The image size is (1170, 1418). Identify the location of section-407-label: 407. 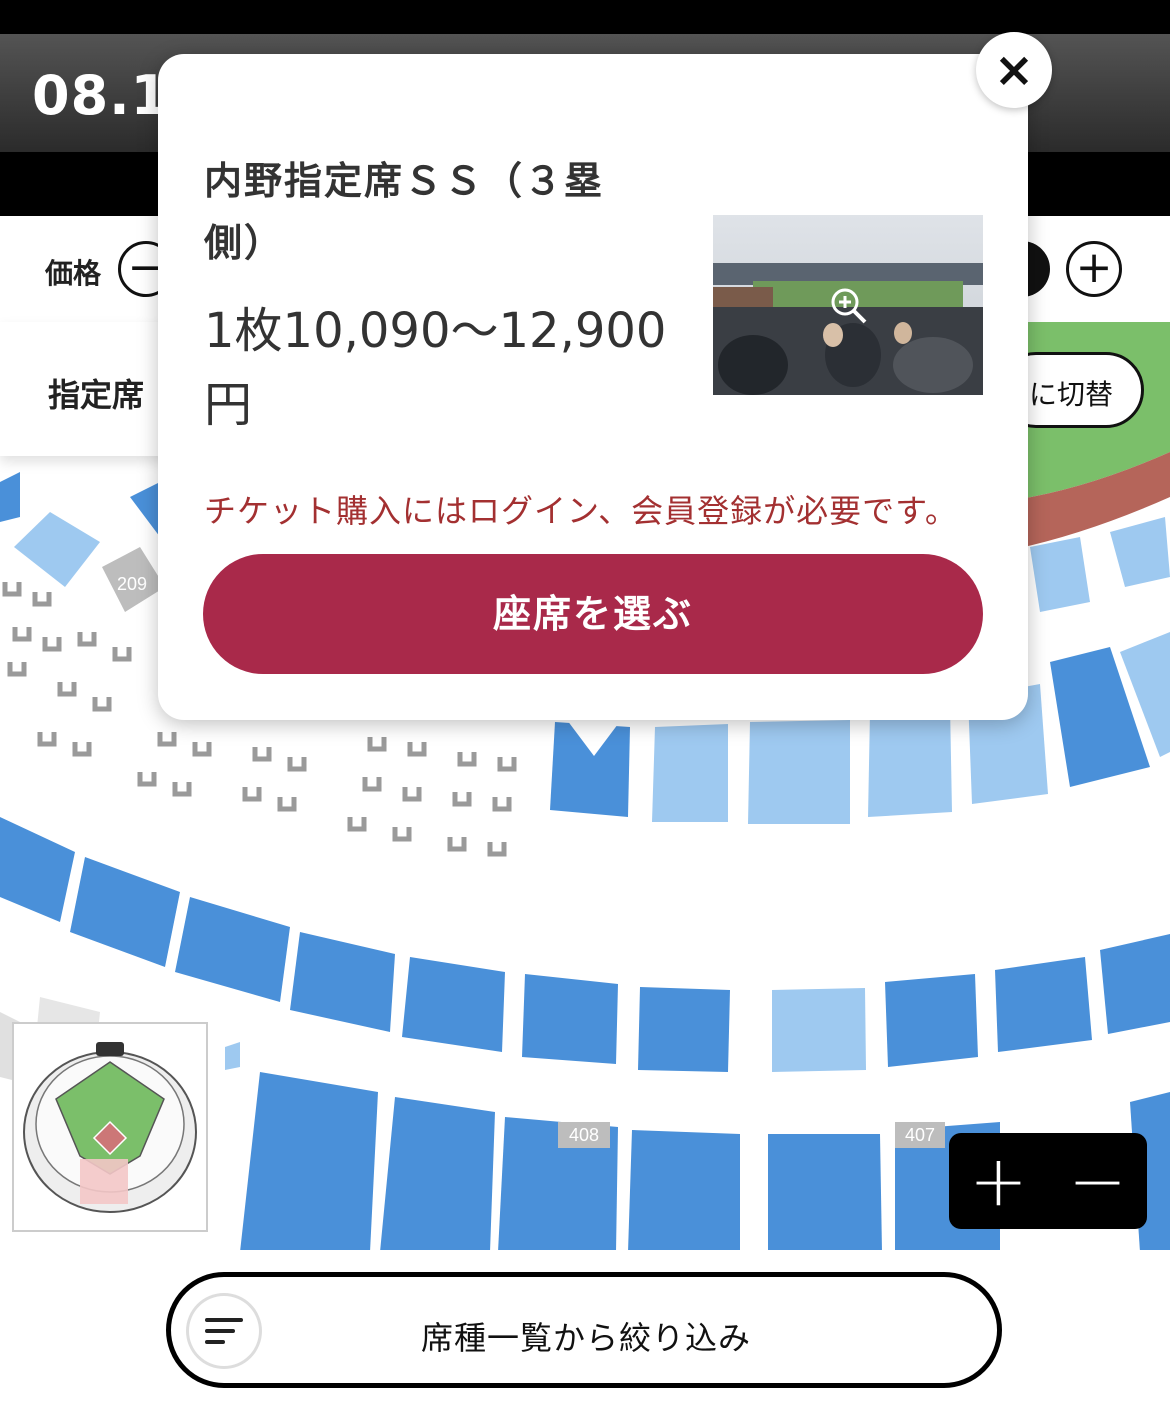
(920, 1135).